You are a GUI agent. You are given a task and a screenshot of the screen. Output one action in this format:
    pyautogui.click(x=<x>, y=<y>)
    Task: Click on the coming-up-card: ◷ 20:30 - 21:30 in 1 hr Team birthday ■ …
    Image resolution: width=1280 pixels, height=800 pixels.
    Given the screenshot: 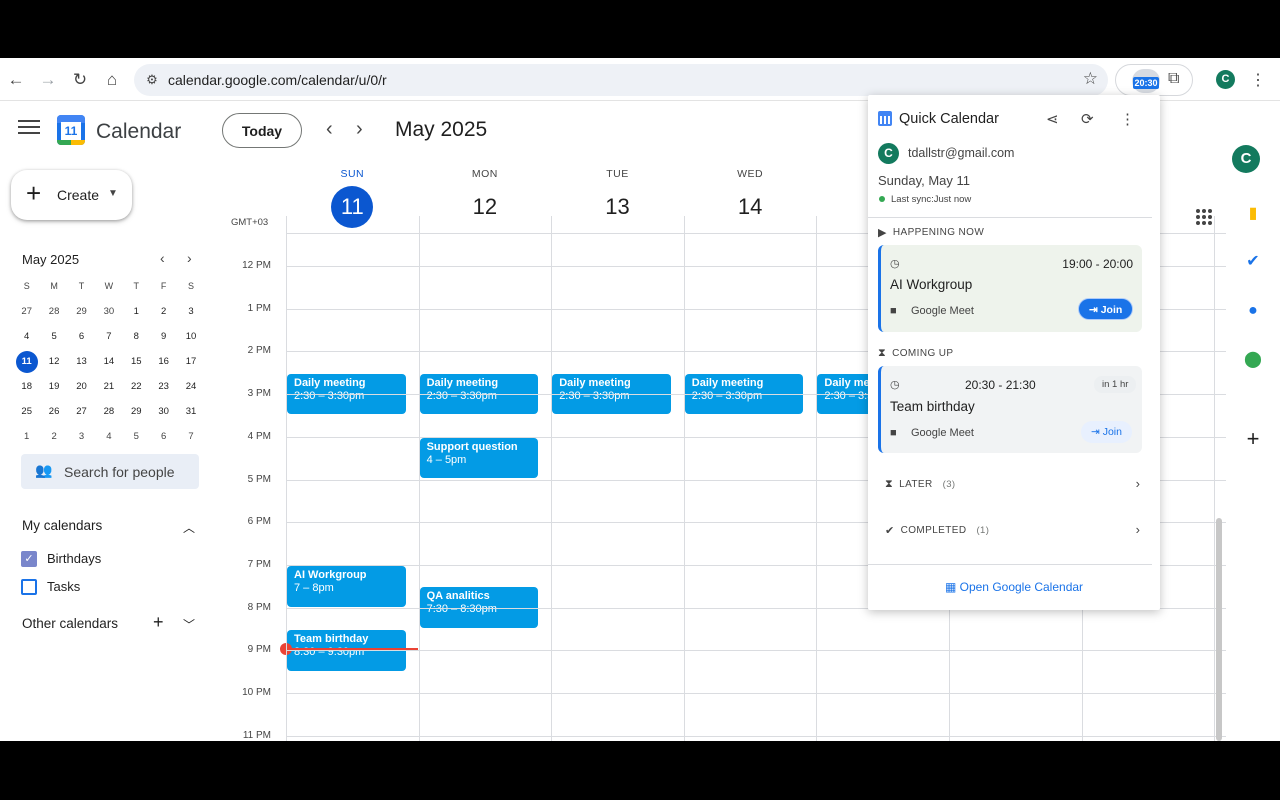 What is the action you would take?
    pyautogui.click(x=1010, y=409)
    